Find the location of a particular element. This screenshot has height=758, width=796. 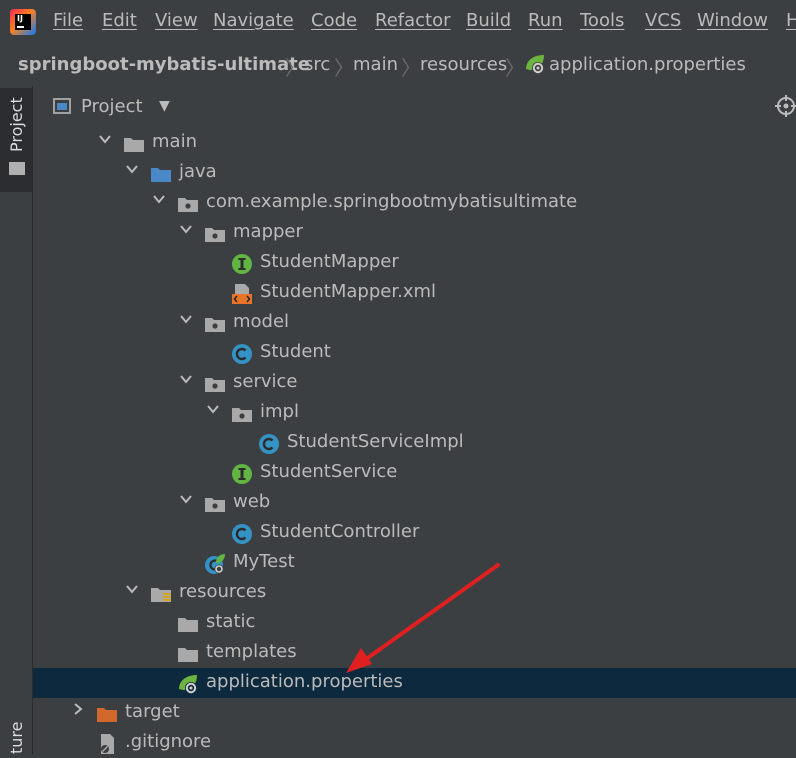

menu-edit: Edit is located at coordinates (119, 20).